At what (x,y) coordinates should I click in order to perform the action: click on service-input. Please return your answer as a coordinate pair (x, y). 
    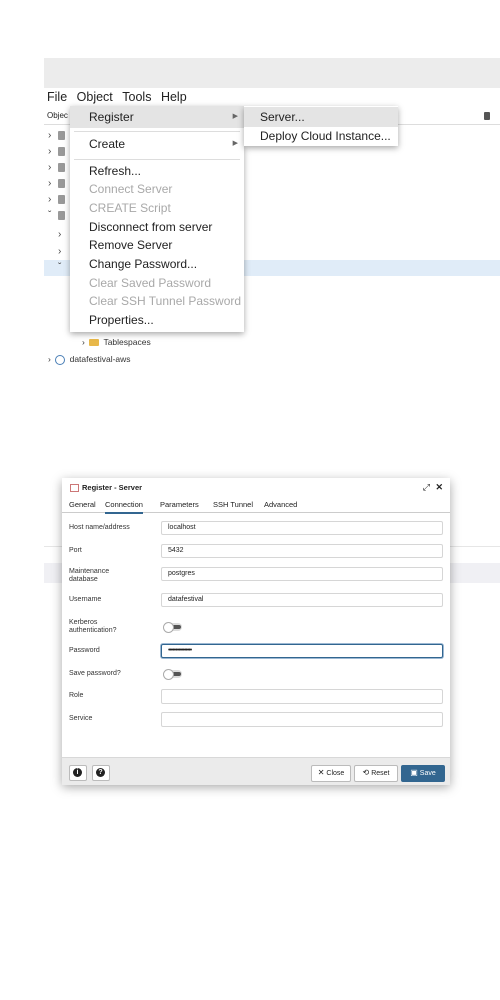
    Looking at the image, I should click on (302, 719).